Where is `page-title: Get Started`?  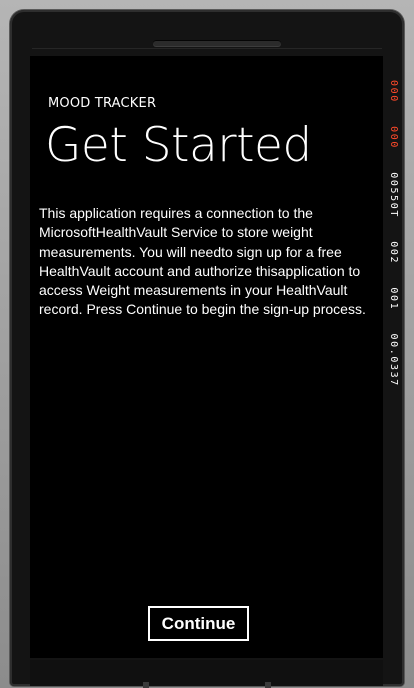 page-title: Get Started is located at coordinates (178, 145).